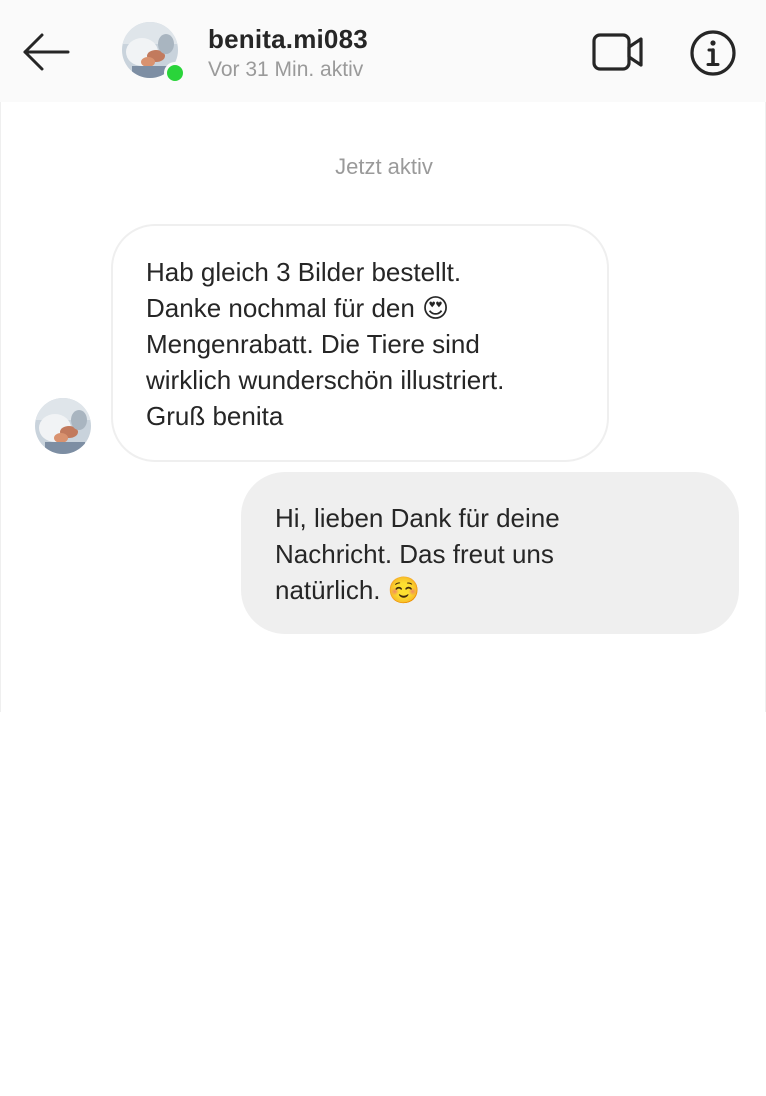 The width and height of the screenshot is (766, 1096). I want to click on sender-avatar, so click(63, 426).